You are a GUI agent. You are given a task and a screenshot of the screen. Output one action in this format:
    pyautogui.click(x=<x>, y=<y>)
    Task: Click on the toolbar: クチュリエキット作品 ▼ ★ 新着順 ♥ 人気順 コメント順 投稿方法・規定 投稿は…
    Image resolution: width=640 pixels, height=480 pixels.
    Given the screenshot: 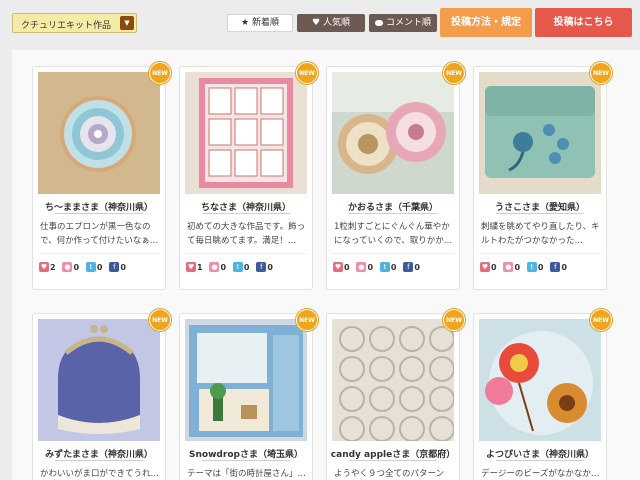 What is the action you would take?
    pyautogui.click(x=320, y=22)
    